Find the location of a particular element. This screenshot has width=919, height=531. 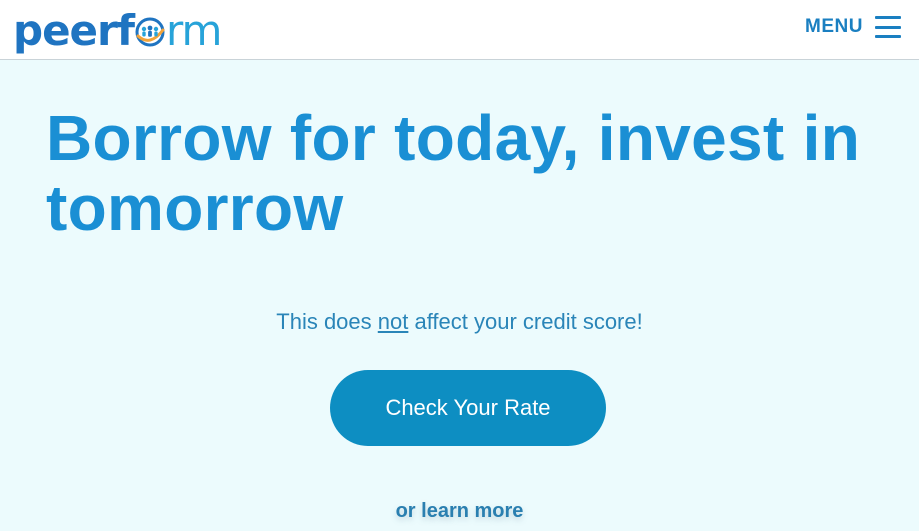

logo-text-f: f is located at coordinates (125, 30).